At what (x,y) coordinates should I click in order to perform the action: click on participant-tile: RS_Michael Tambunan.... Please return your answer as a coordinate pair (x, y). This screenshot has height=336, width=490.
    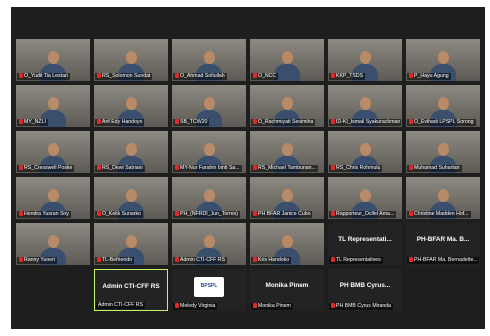
    Looking at the image, I should click on (287, 152).